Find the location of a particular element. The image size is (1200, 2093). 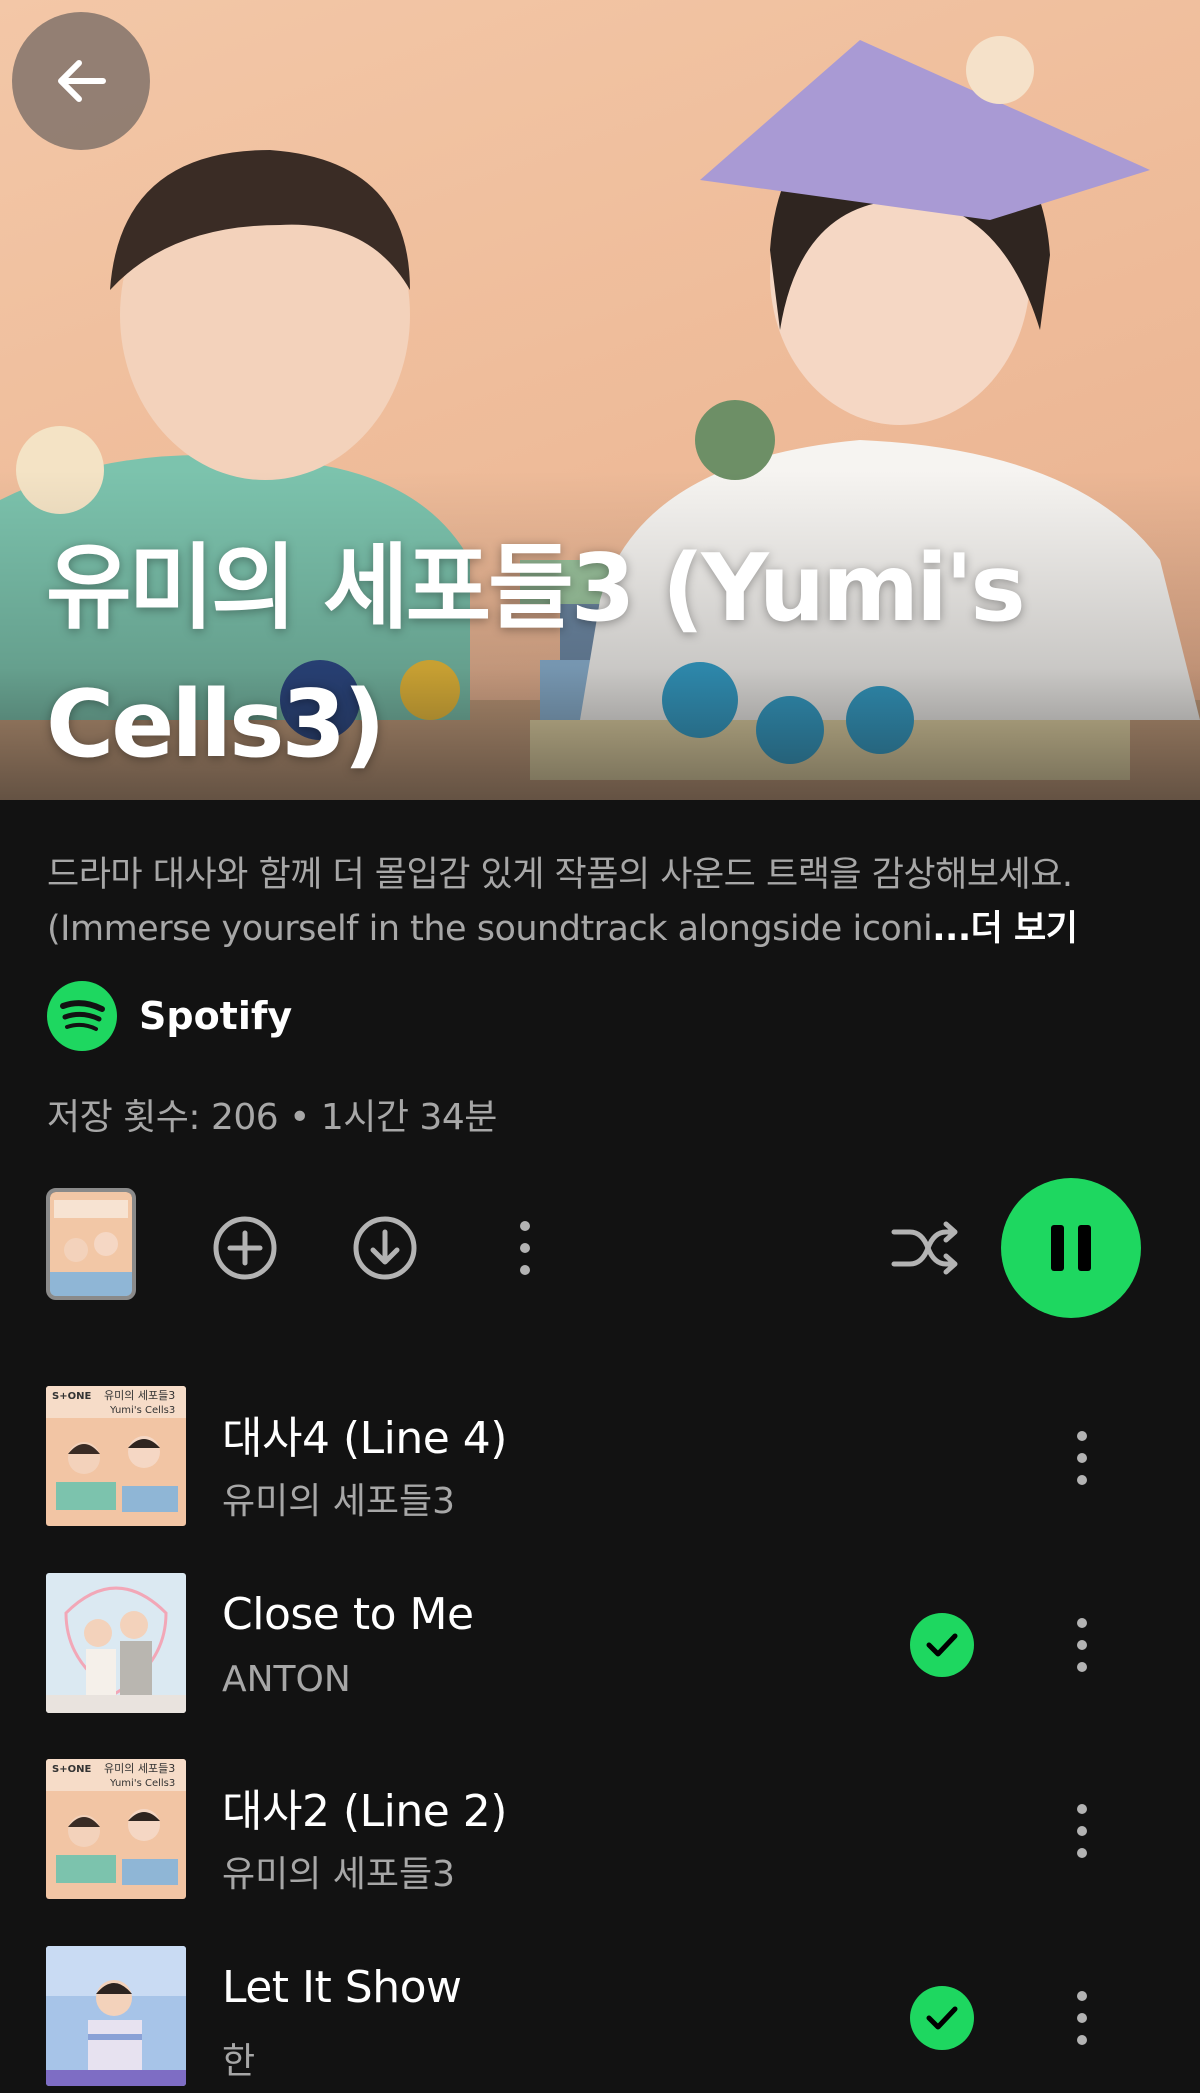

pause-button is located at coordinates (1071, 1248).